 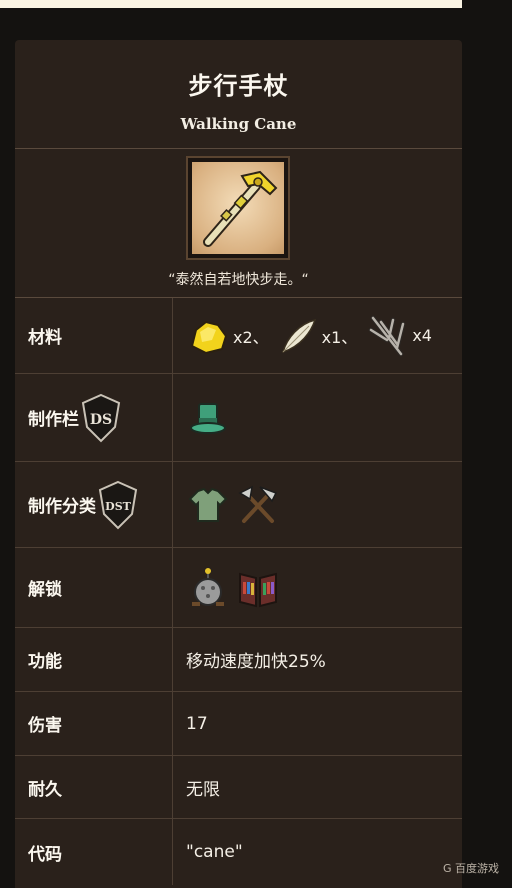 I want to click on row-label-function: 功能, so click(x=94, y=659).